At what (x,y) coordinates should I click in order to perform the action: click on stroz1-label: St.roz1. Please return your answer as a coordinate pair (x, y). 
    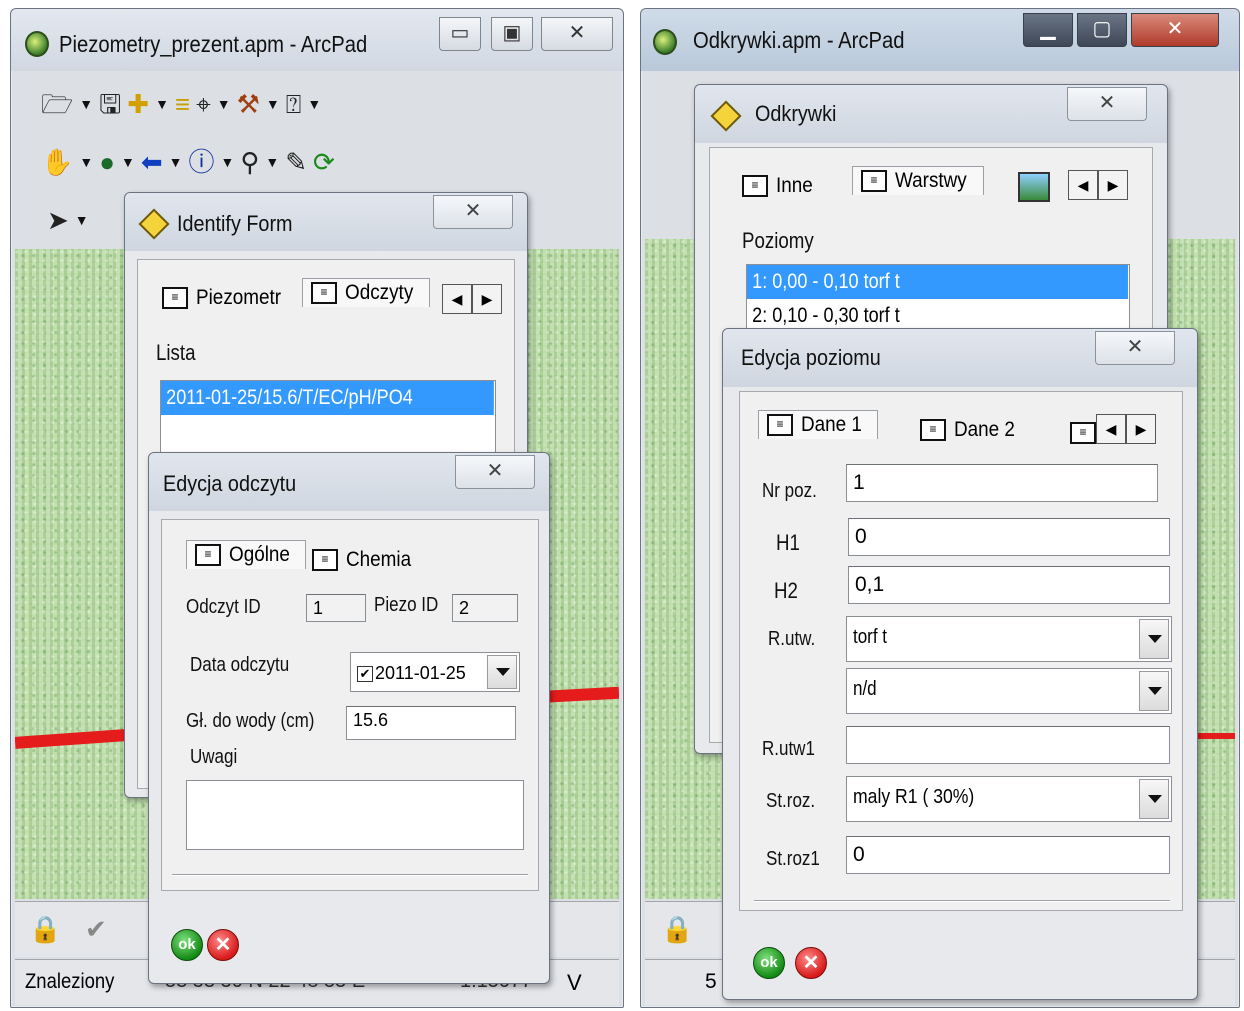
    Looking at the image, I should click on (793, 859).